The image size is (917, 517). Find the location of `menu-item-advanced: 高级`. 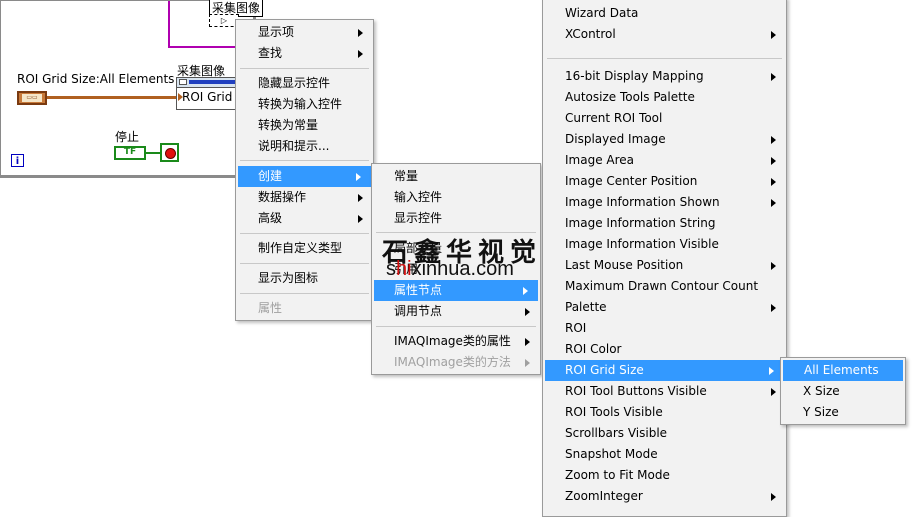

menu-item-advanced: 高级 is located at coordinates (304, 218).